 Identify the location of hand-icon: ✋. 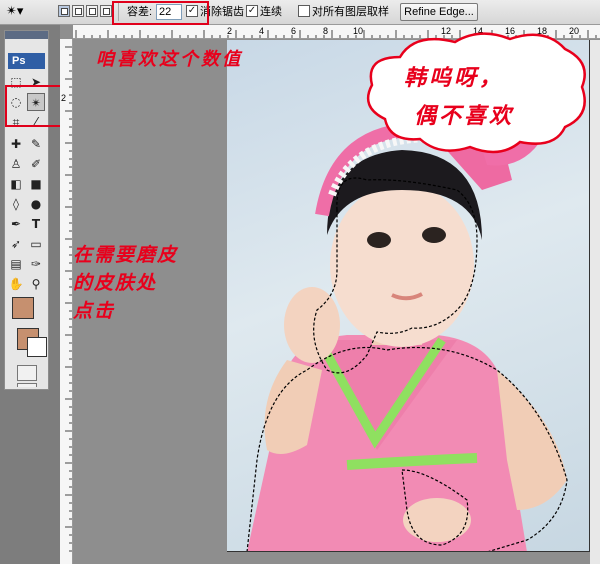
(16, 284).